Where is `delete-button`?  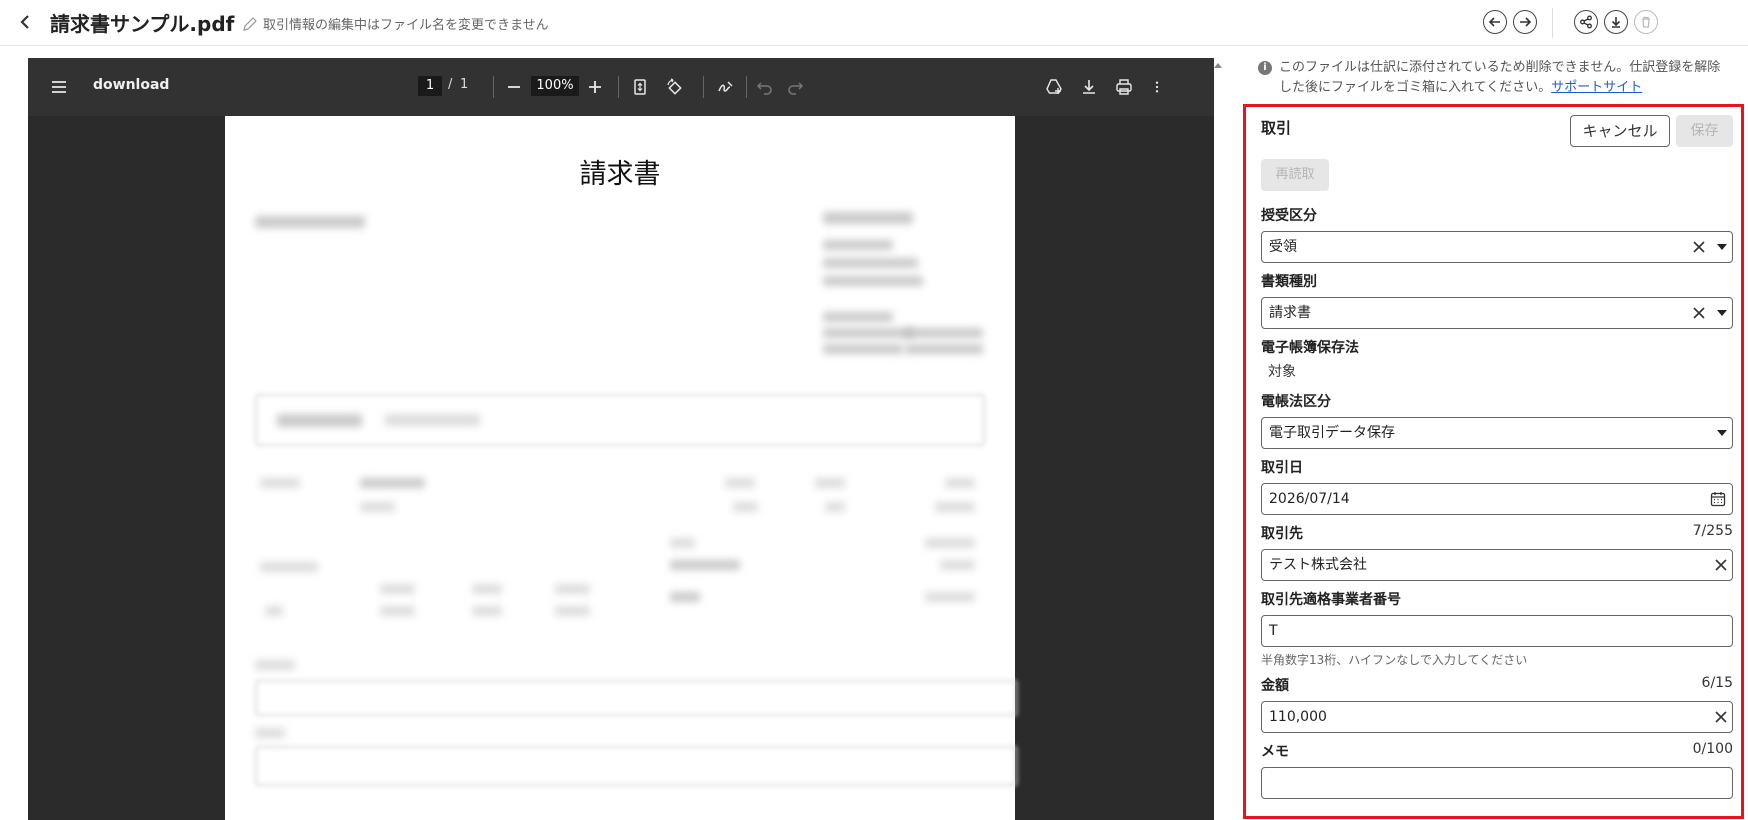
delete-button is located at coordinates (1646, 22).